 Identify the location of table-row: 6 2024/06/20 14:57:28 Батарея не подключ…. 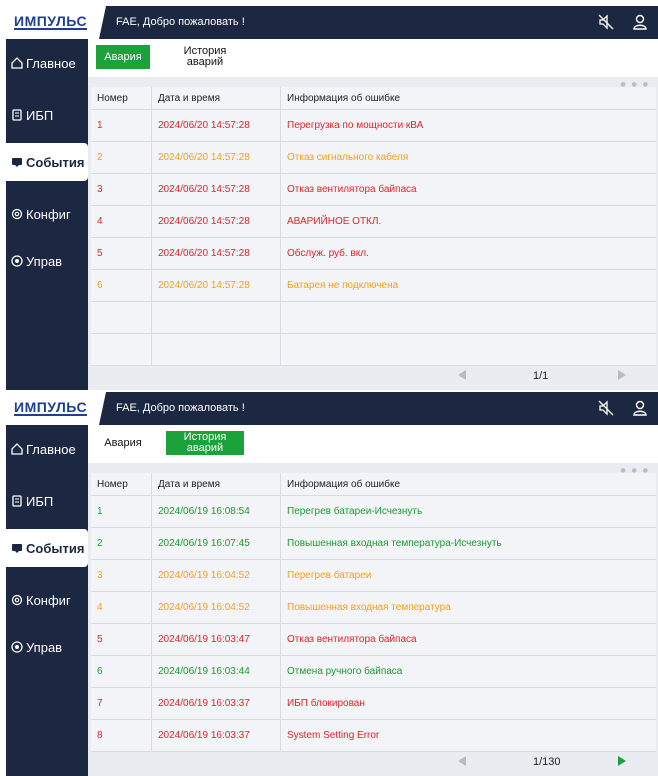
(373, 285).